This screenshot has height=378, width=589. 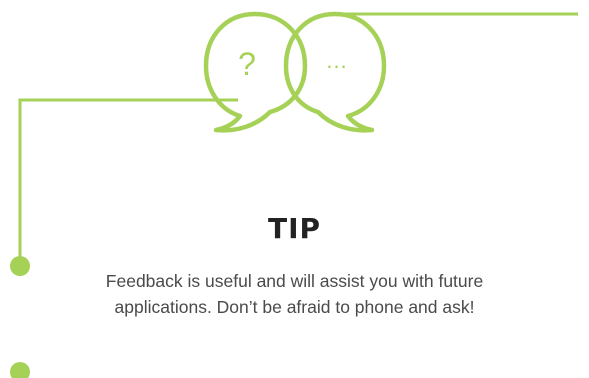 What do you see at coordinates (20, 266) in the screenshot?
I see `timeline-dot-upper` at bounding box center [20, 266].